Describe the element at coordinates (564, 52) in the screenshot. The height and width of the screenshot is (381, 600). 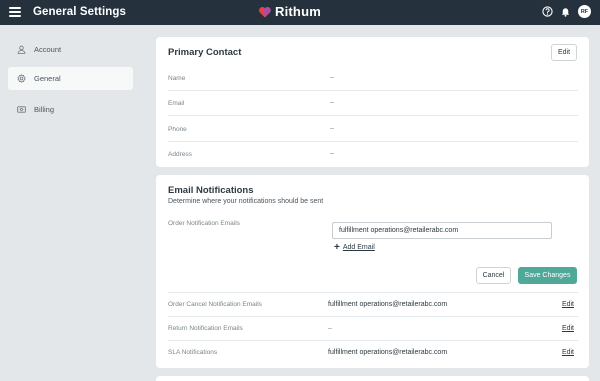
I see `edit-contact-button: Edit` at that location.